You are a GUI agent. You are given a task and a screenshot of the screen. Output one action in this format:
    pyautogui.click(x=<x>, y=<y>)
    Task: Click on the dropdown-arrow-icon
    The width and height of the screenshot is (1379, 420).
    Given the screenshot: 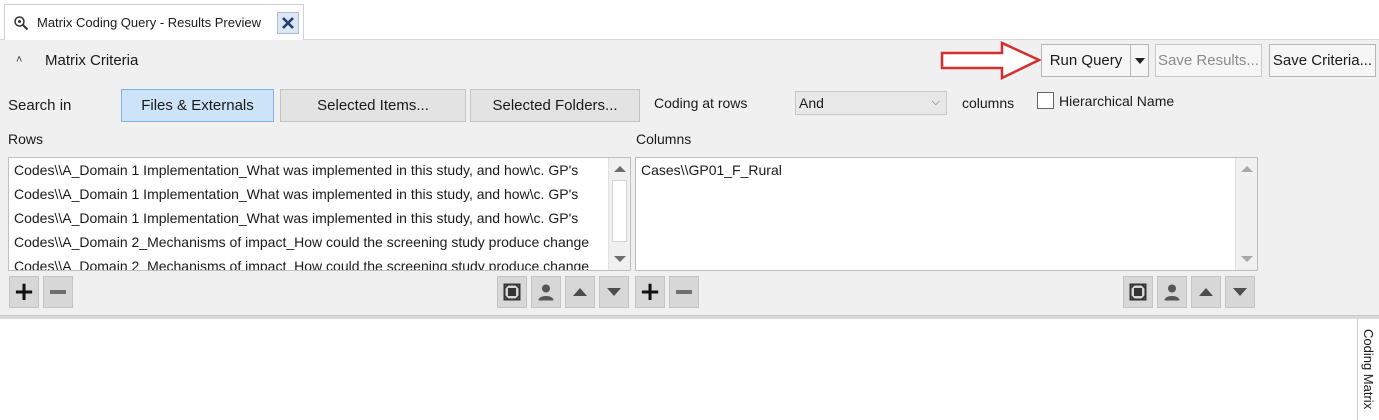 What is the action you would take?
    pyautogui.click(x=1139, y=60)
    